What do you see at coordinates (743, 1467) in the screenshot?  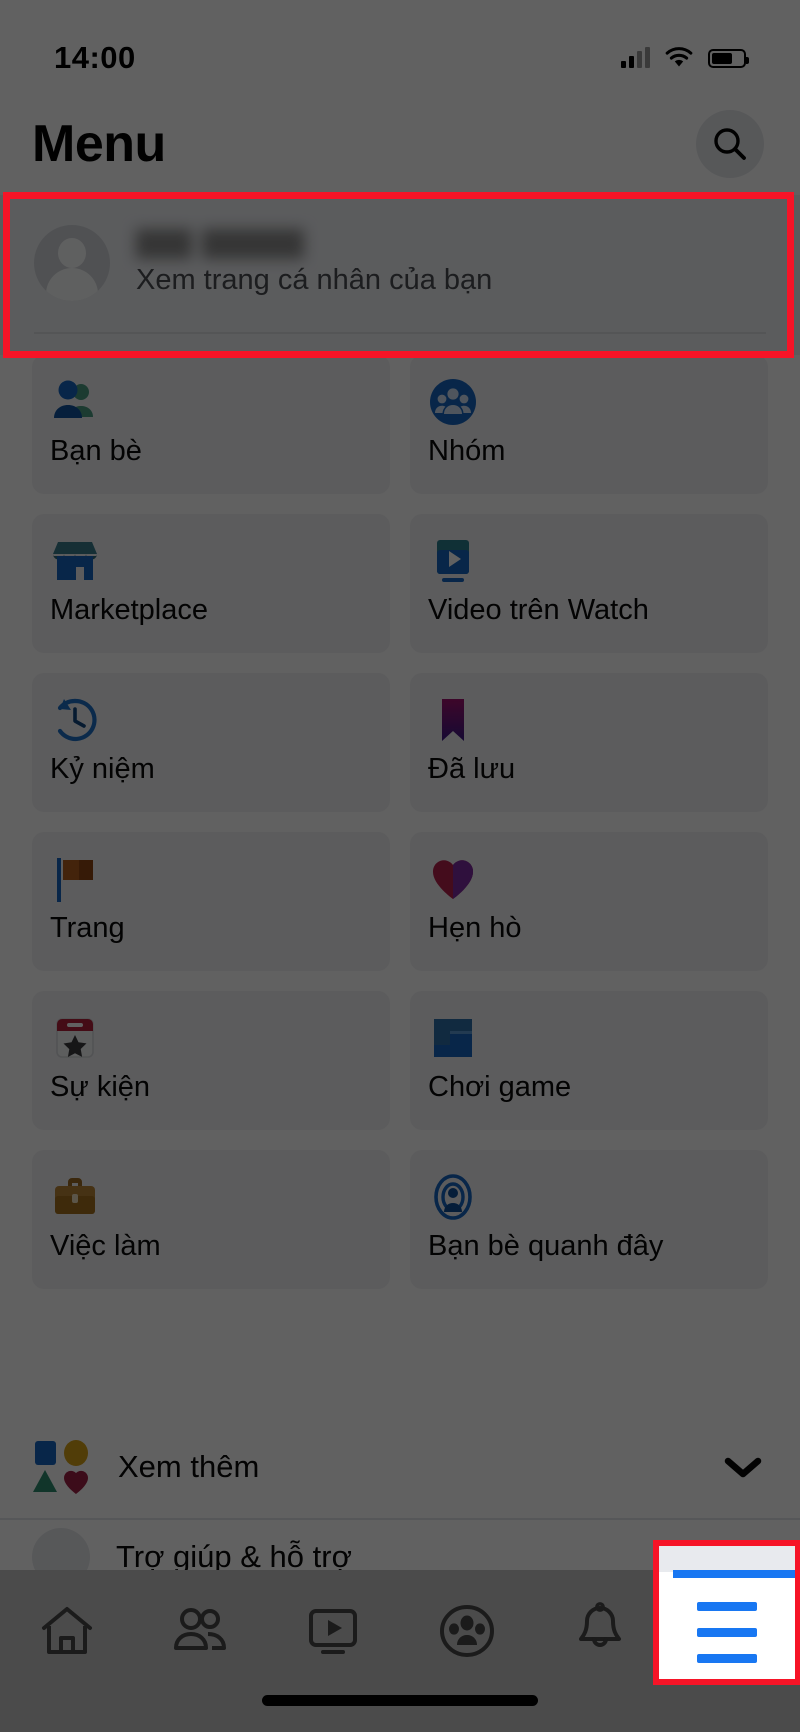 I see `chevron-down-icon` at bounding box center [743, 1467].